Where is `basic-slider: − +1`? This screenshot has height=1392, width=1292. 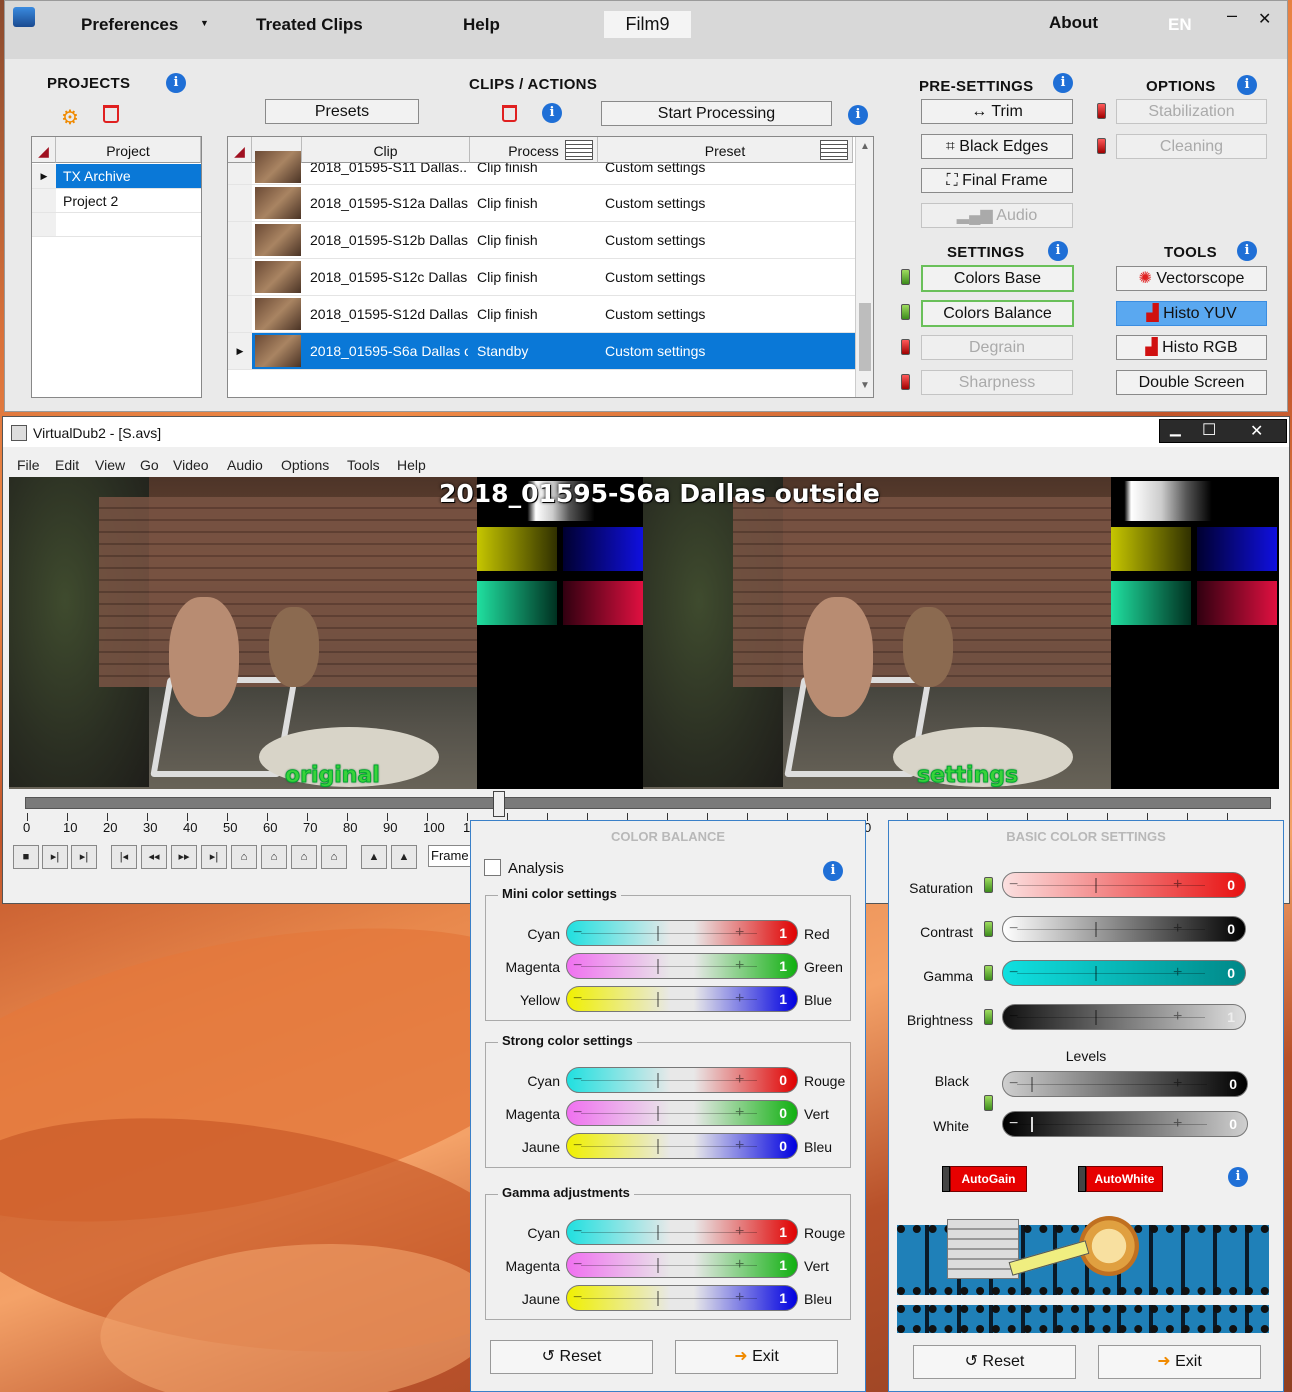 basic-slider: − +1 is located at coordinates (1124, 1017).